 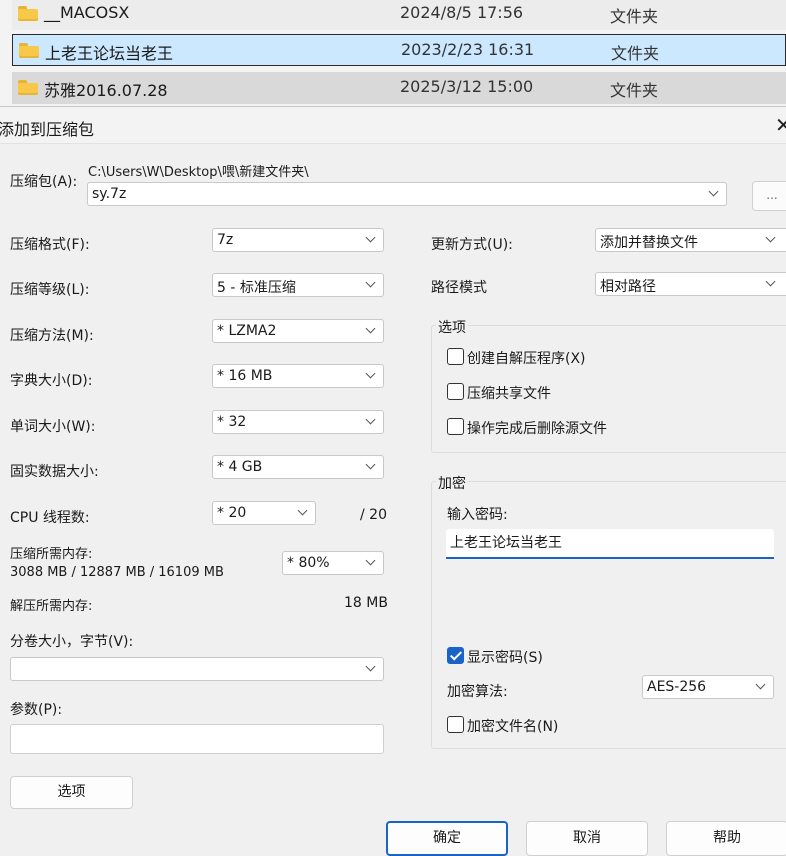 What do you see at coordinates (506, 543) in the screenshot?
I see `password-value: 上老王论坛当老王` at bounding box center [506, 543].